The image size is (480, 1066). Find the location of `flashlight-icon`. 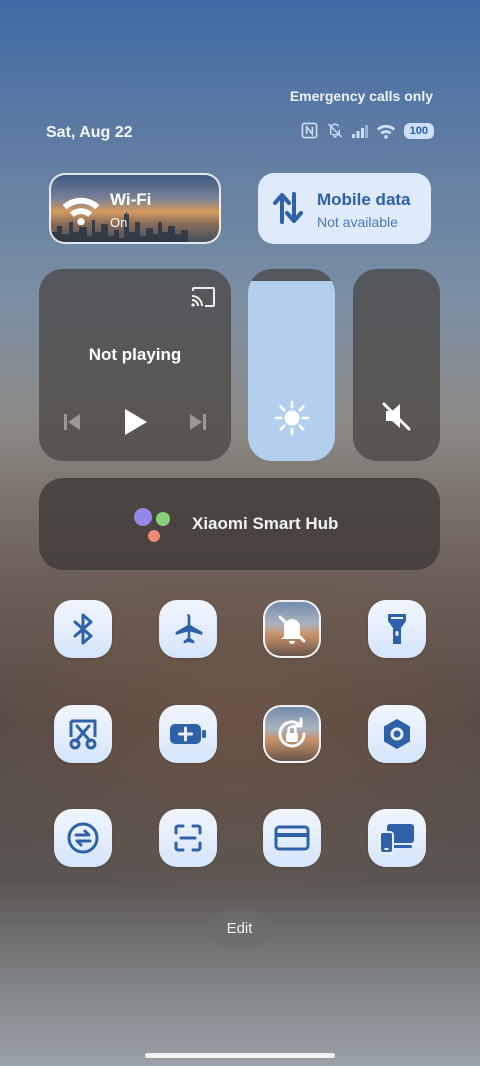

flashlight-icon is located at coordinates (397, 629).